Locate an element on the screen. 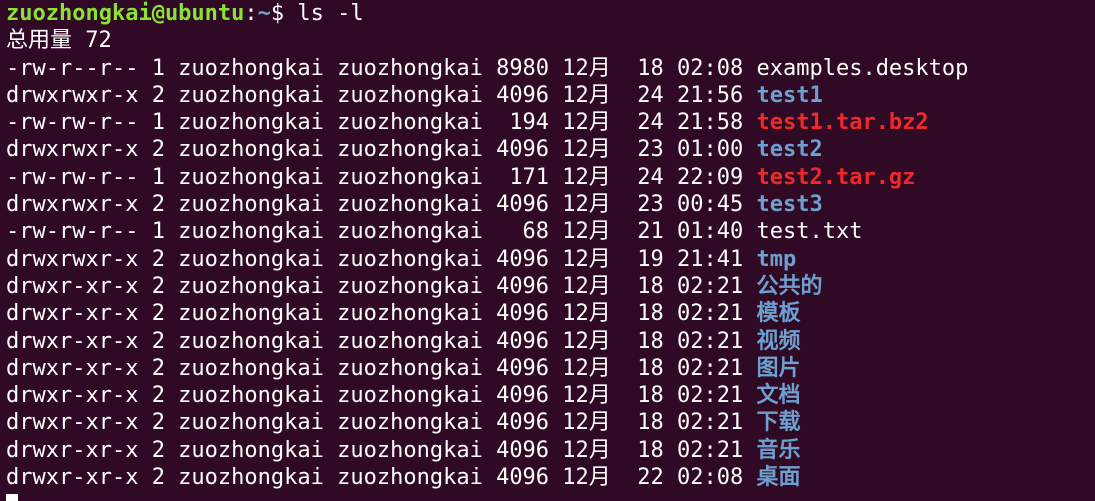  prompt-command: ls -l is located at coordinates (330, 13).